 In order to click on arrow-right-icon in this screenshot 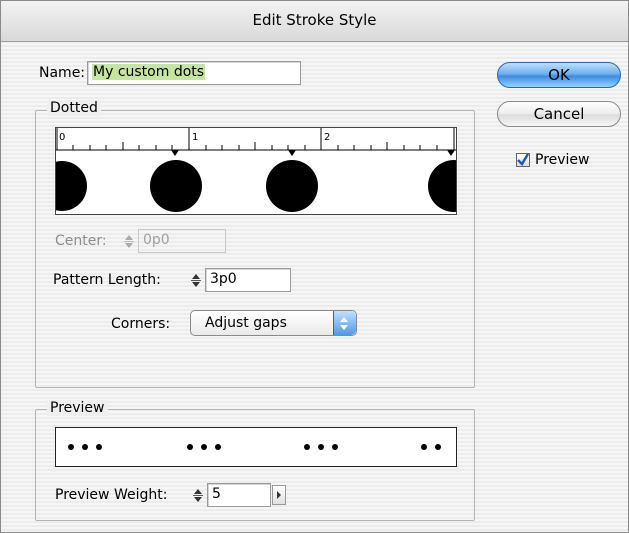, I will do `click(279, 495)`.